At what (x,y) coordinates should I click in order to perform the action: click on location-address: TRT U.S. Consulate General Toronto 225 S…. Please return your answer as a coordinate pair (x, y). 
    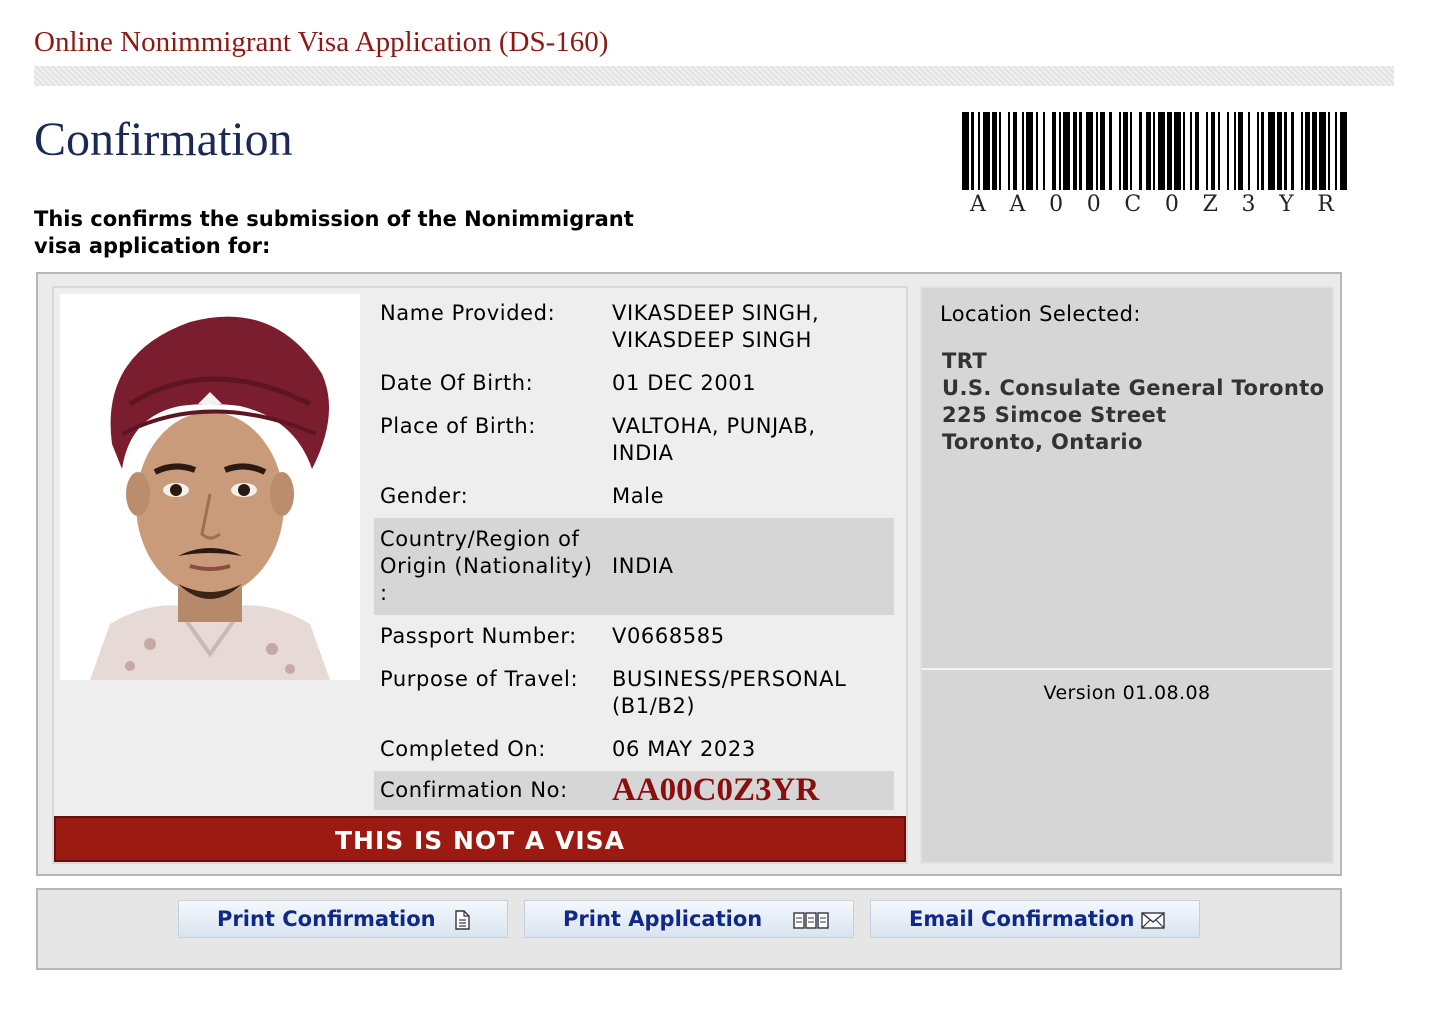
    Looking at the image, I should click on (1133, 402).